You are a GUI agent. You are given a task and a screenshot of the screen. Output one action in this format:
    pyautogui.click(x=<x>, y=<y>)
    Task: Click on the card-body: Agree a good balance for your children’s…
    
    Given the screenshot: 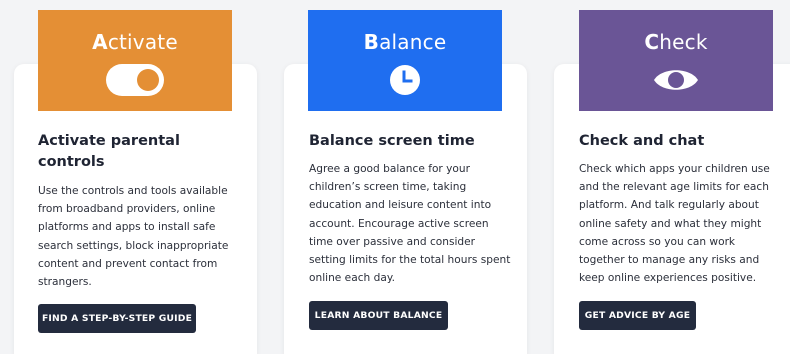 What is the action you would take?
    pyautogui.click(x=410, y=224)
    